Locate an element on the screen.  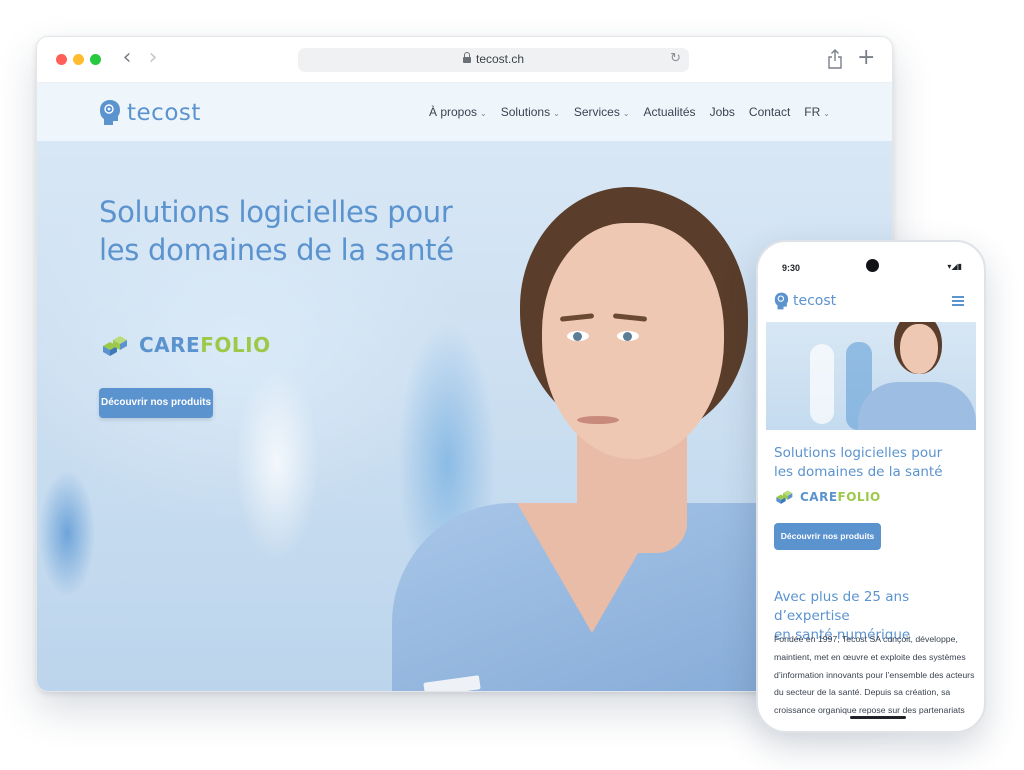
language-selector: FR ⌄ is located at coordinates (817, 112).